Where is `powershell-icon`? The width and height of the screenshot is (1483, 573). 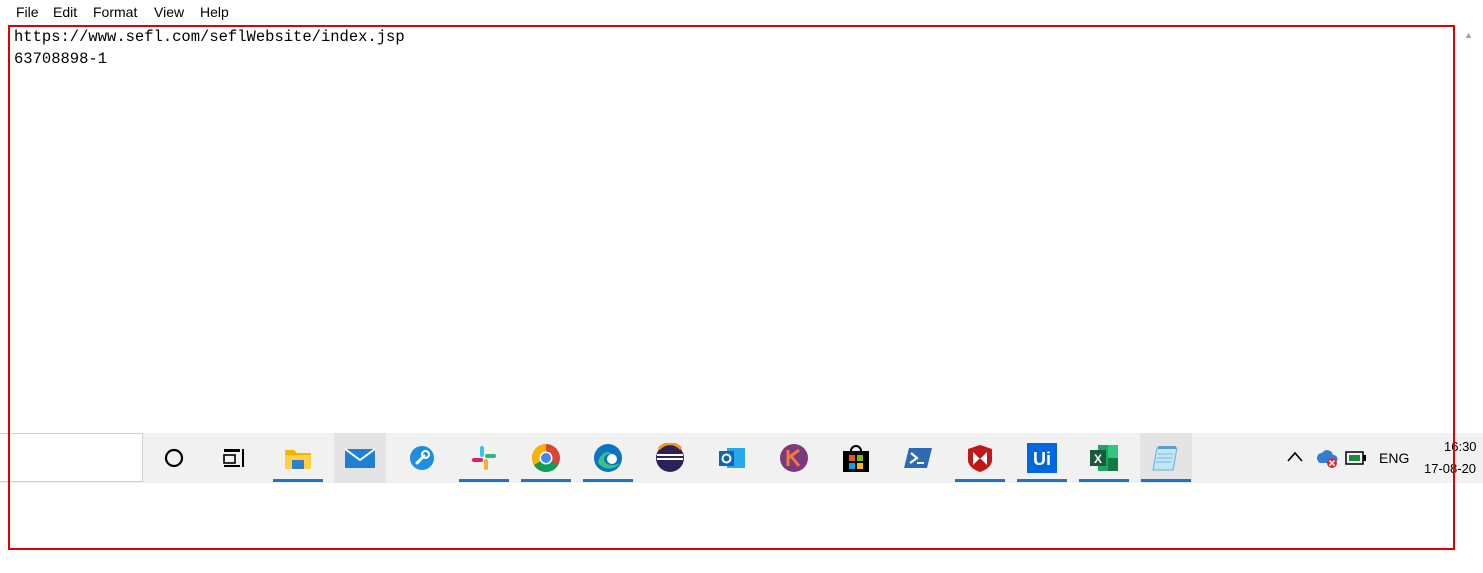
powershell-icon is located at coordinates (918, 458).